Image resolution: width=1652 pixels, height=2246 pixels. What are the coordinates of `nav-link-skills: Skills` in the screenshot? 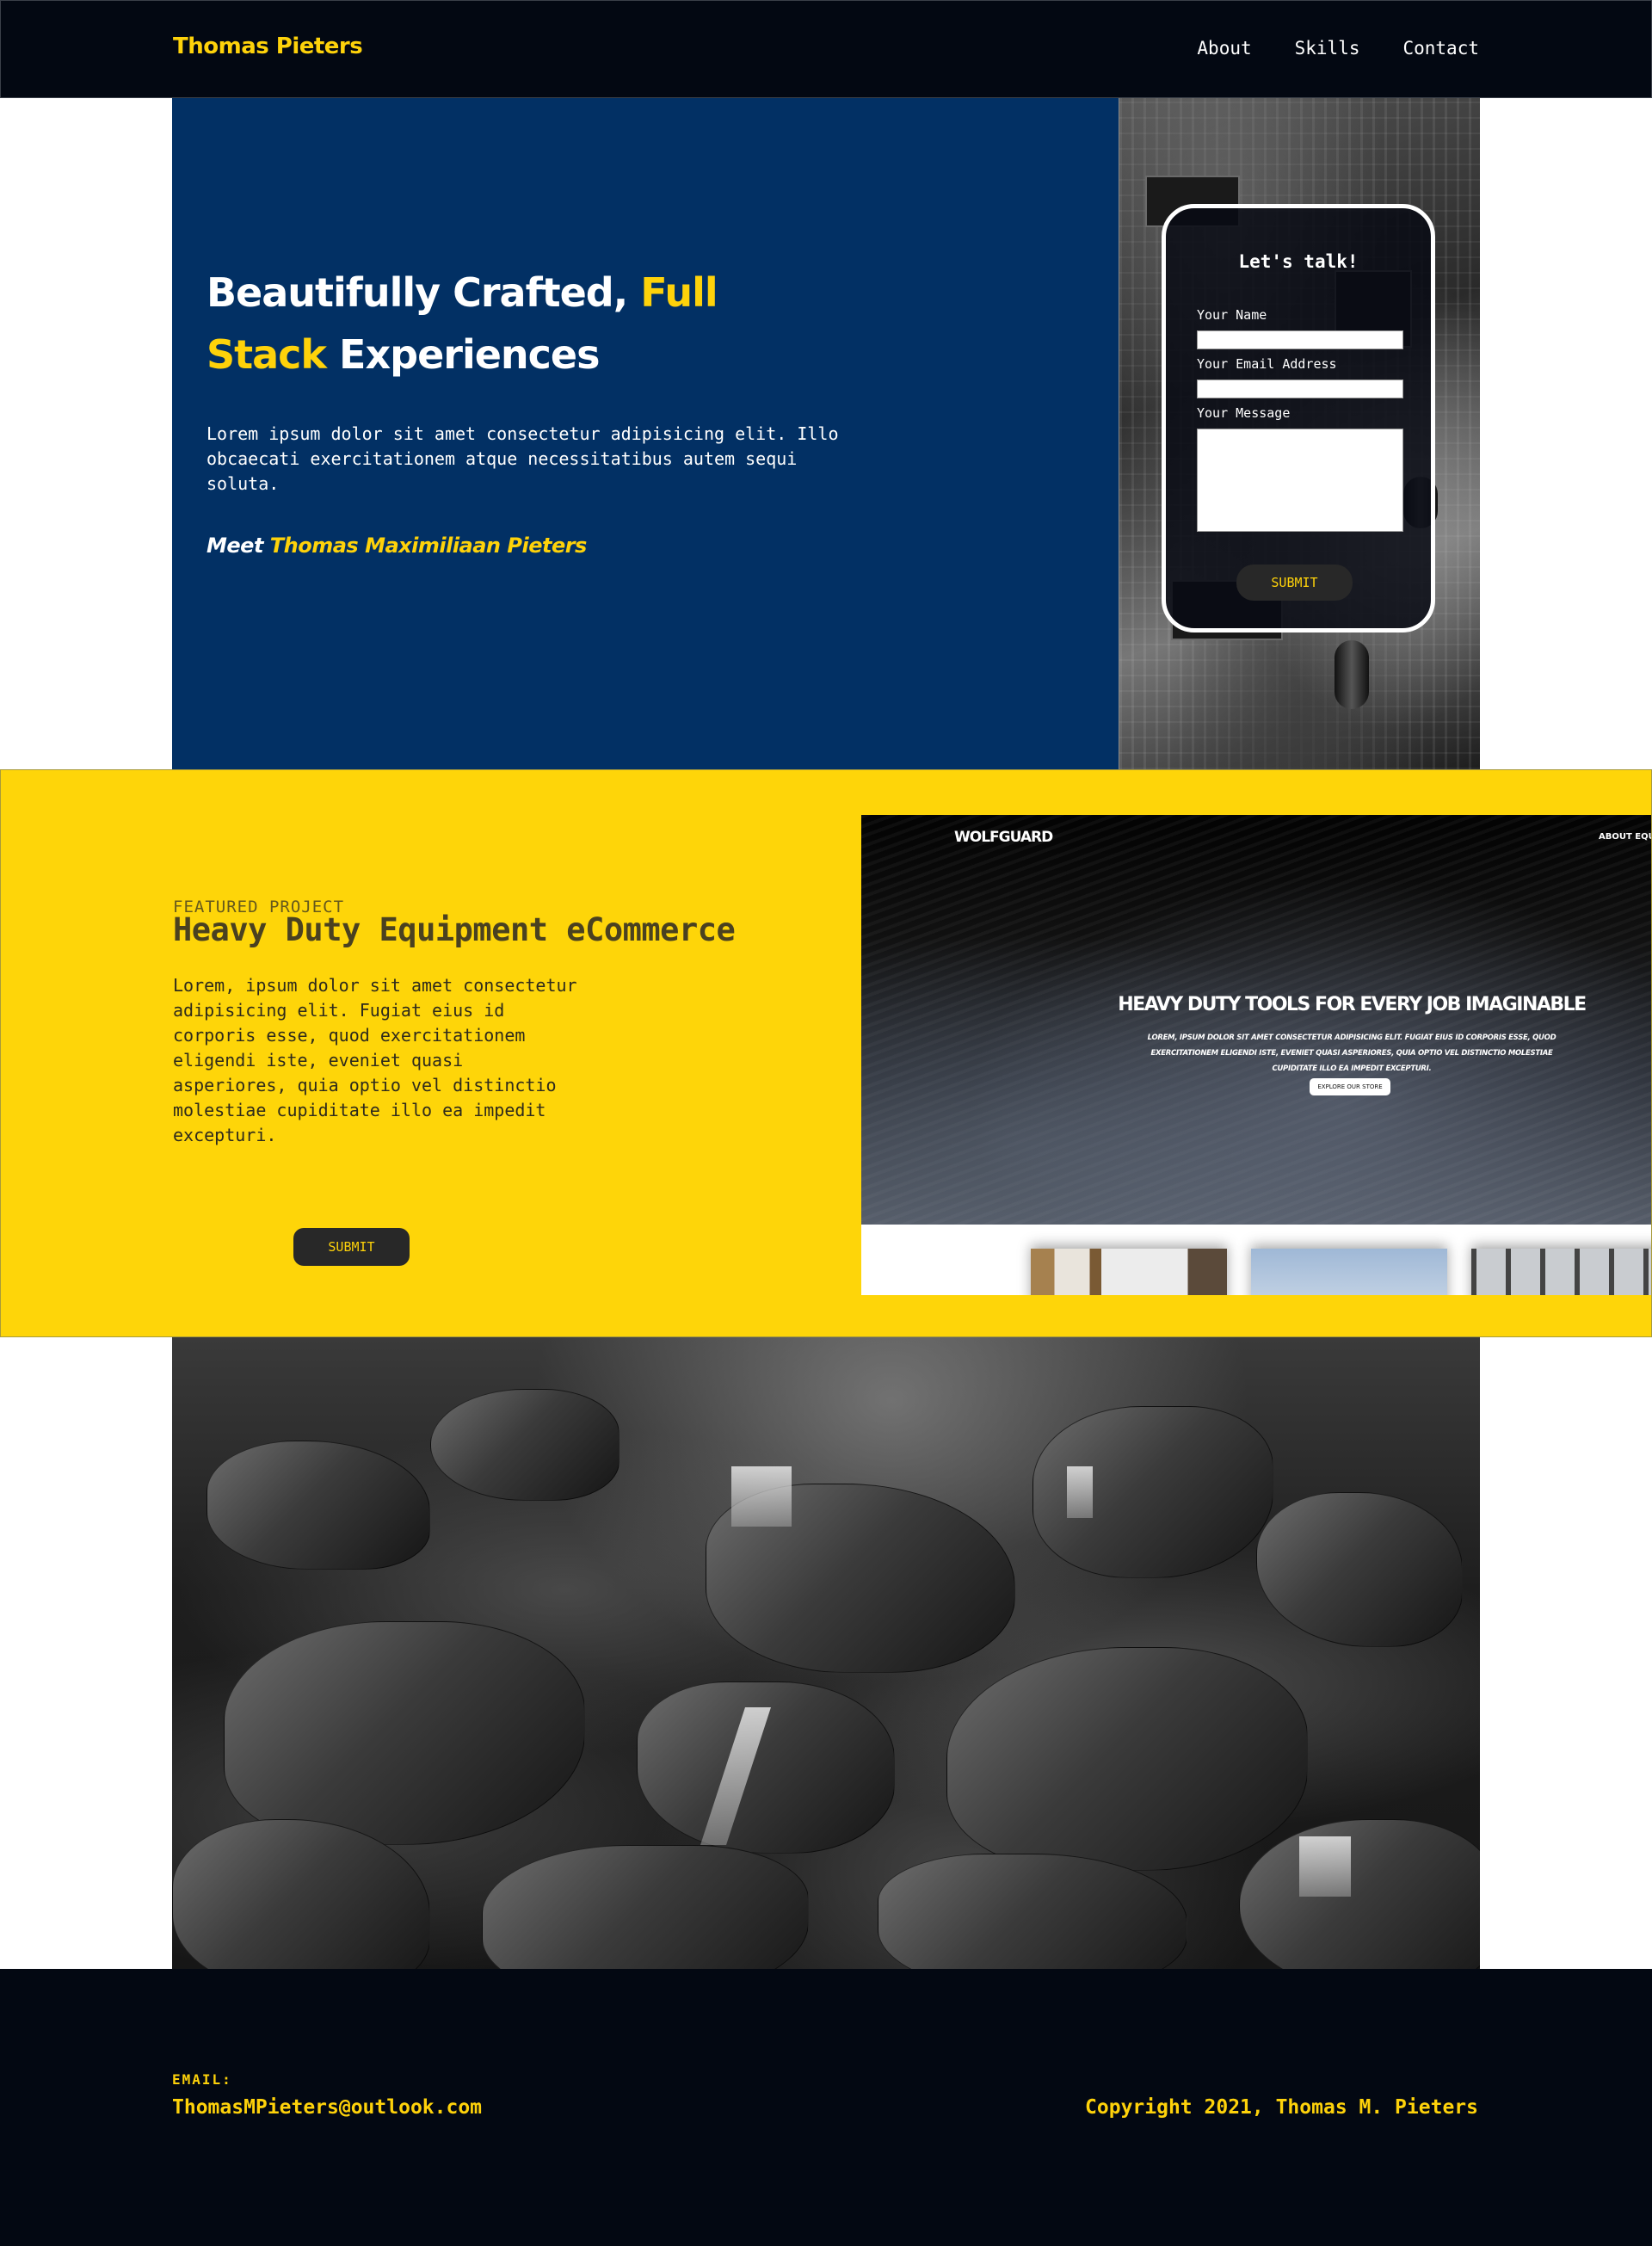 It's located at (1327, 48).